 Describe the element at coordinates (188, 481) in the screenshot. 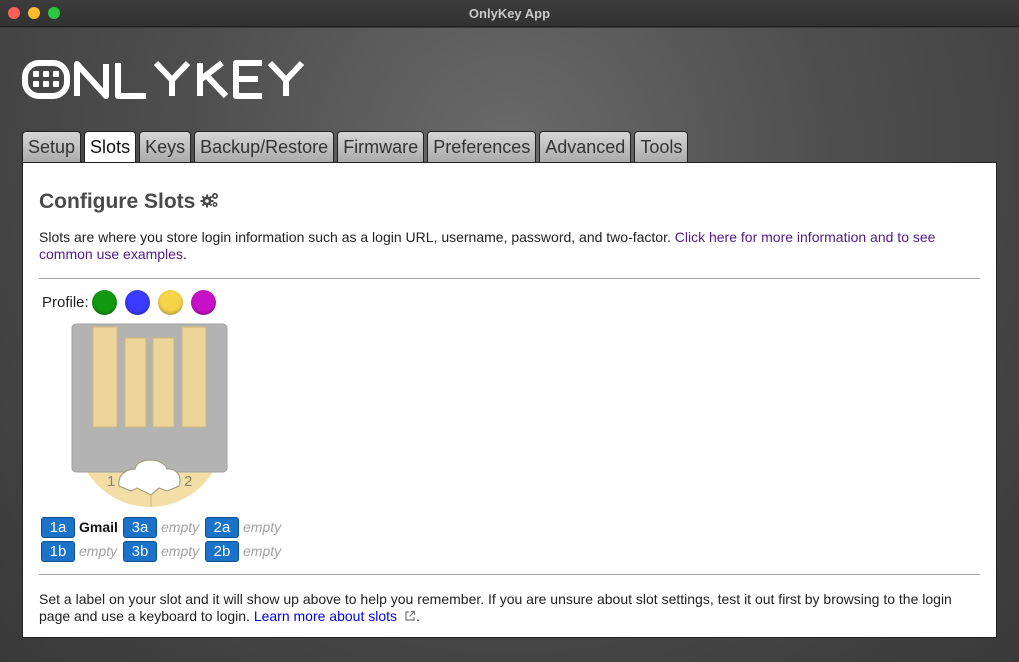

I see `key-label-2: 2` at that location.